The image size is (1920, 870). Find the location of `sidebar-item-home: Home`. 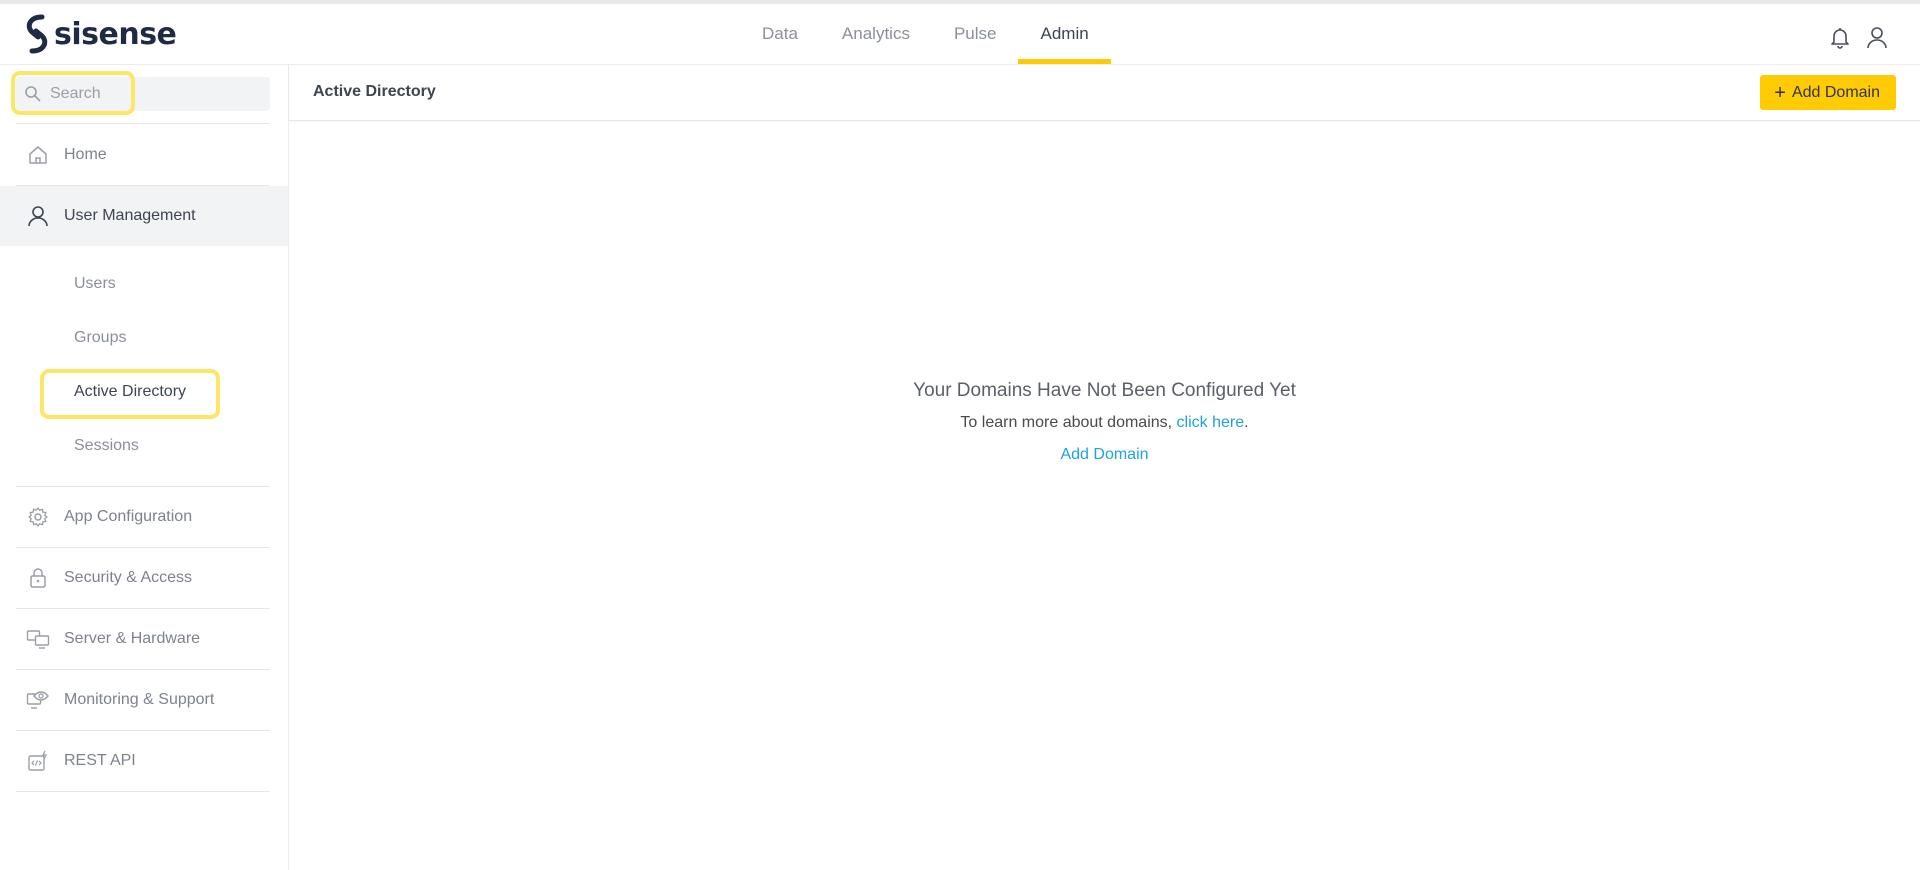

sidebar-item-home: Home is located at coordinates (144, 155).